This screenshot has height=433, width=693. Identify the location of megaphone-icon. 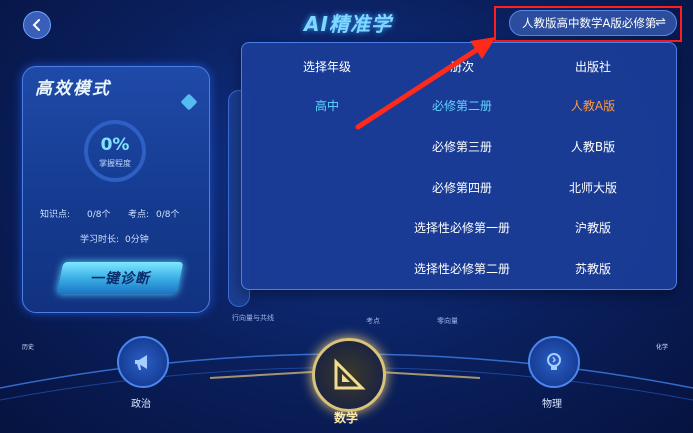
(141, 362).